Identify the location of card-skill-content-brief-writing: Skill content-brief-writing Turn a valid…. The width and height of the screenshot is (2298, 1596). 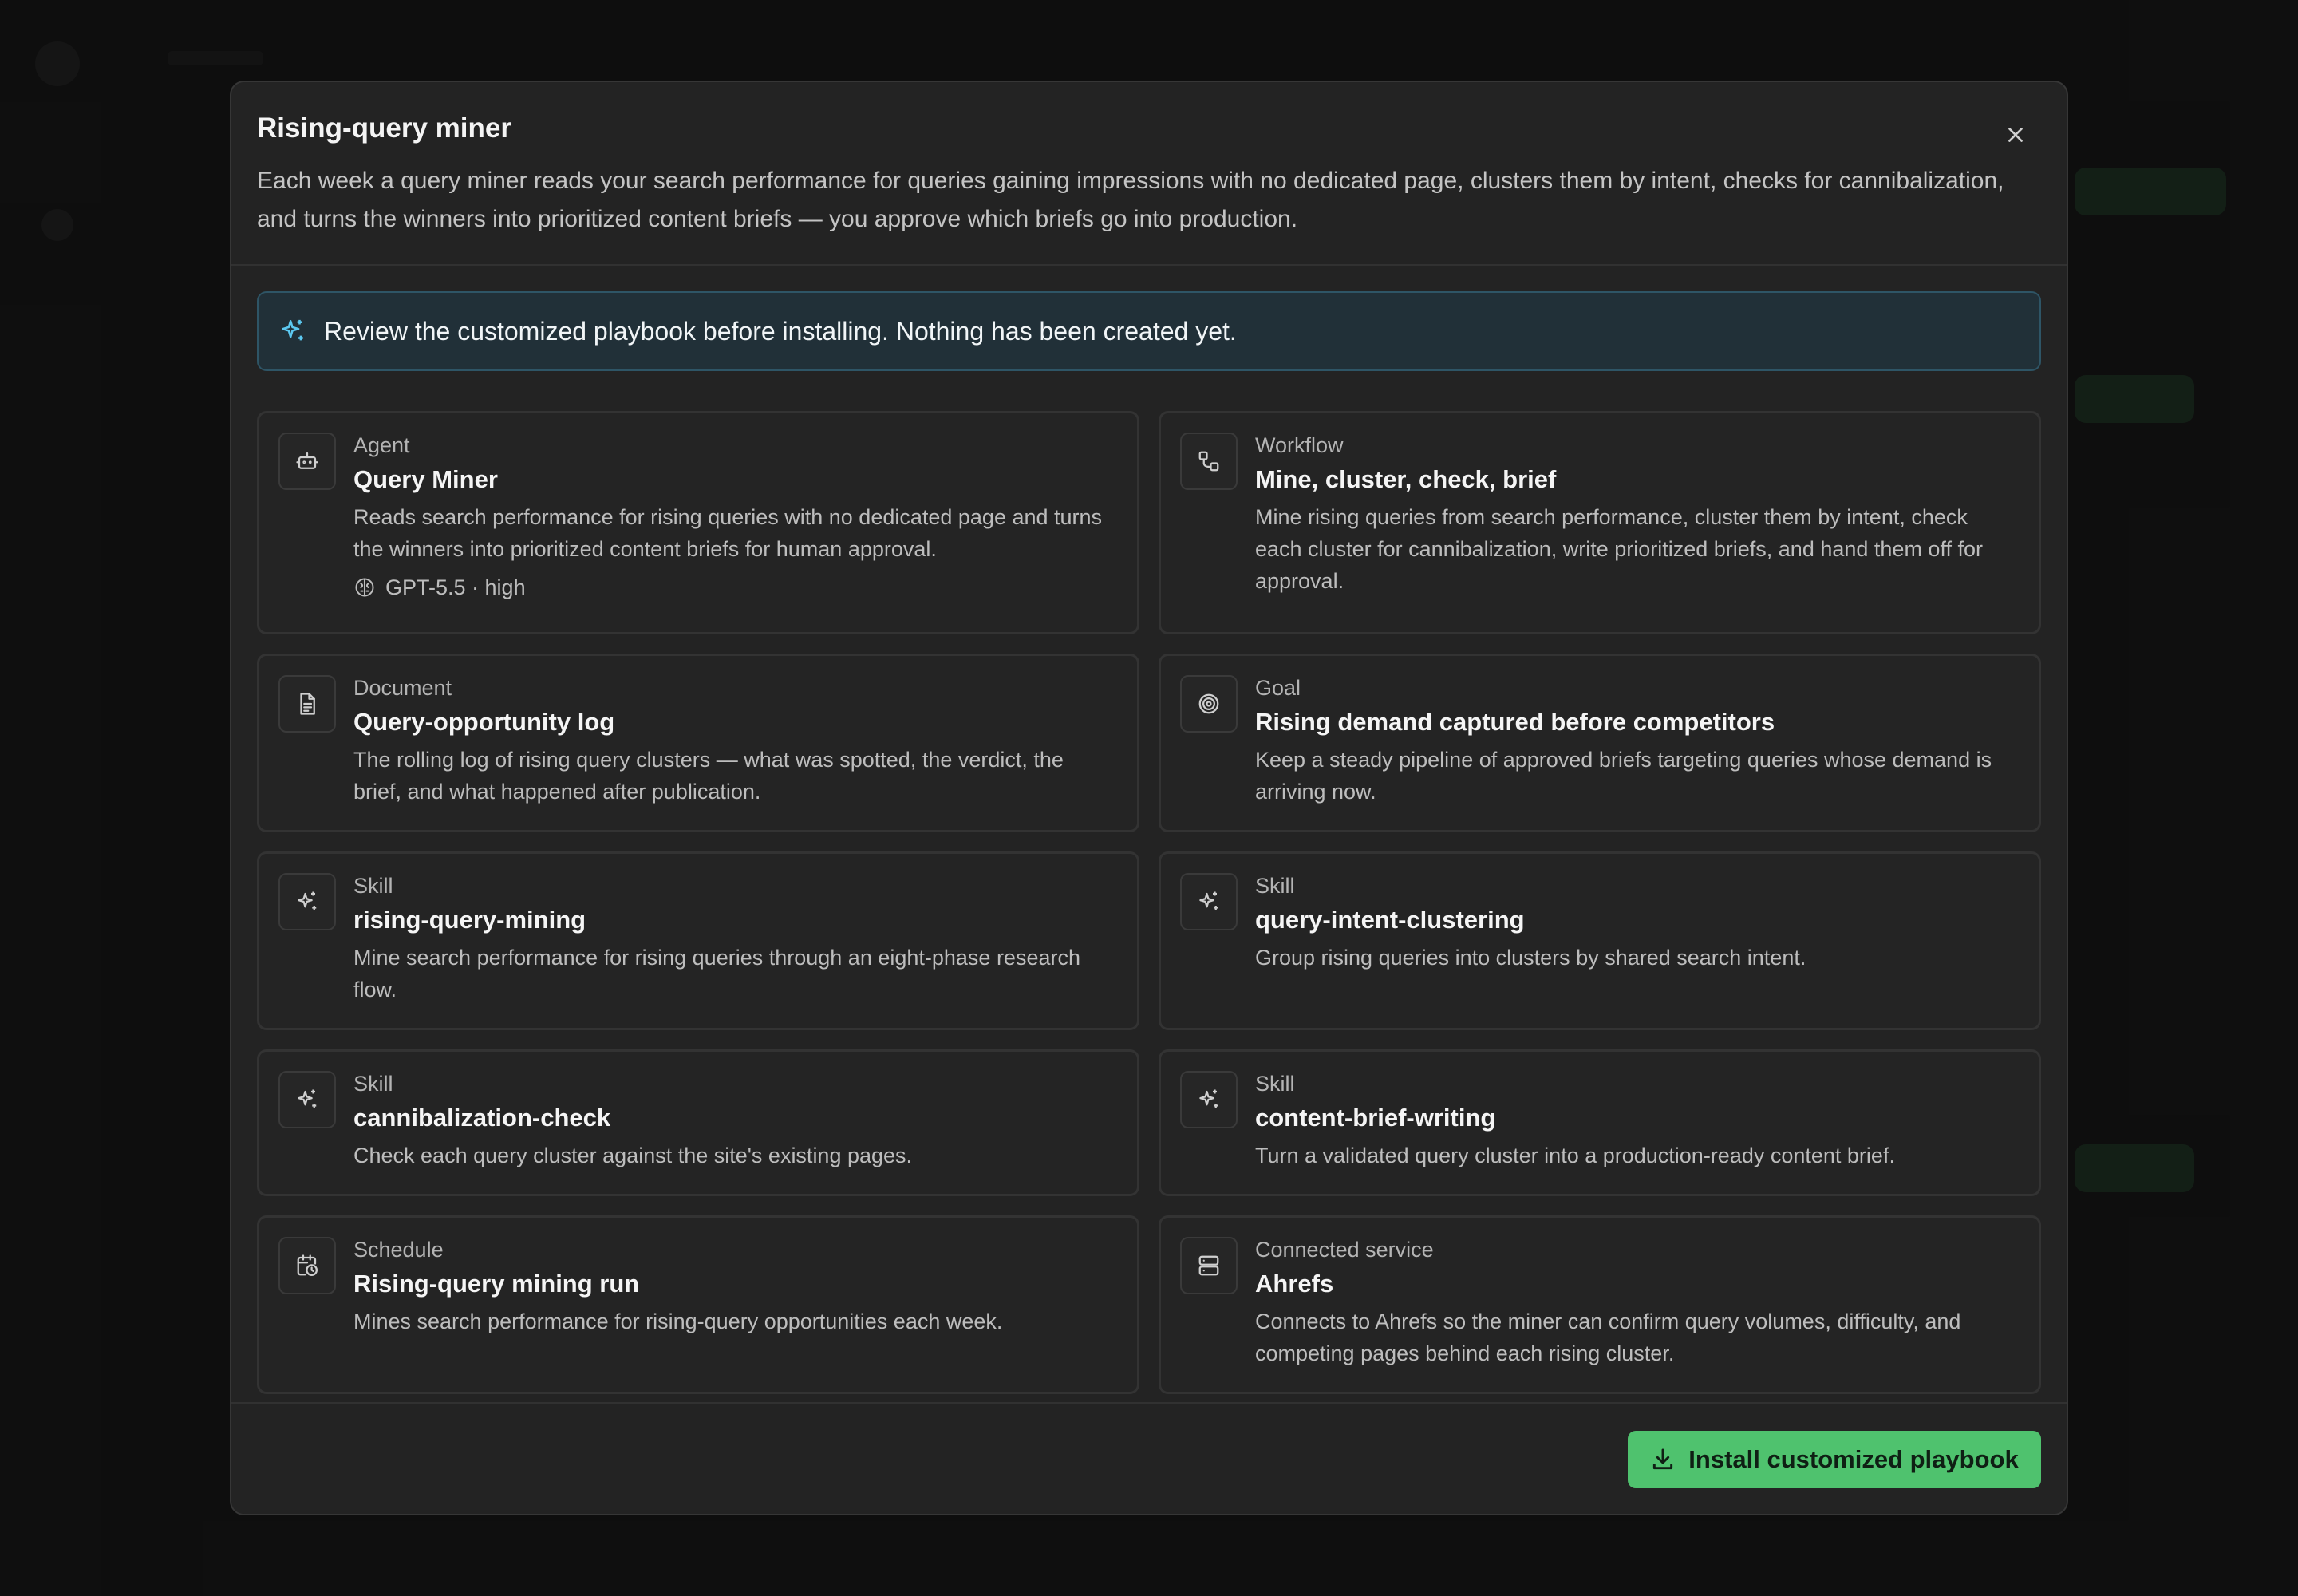
(1600, 1122).